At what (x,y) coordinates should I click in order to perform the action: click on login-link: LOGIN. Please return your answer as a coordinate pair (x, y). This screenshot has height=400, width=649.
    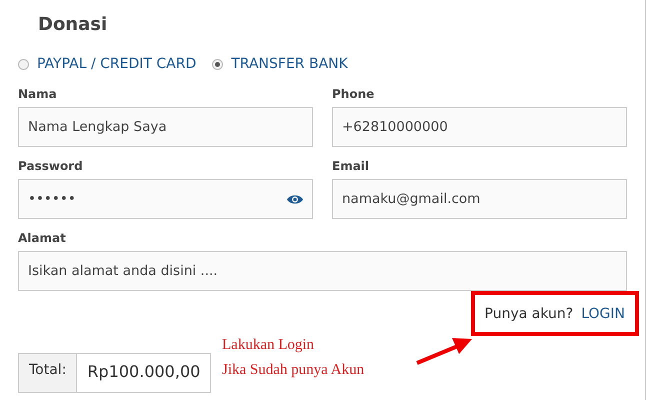
    Looking at the image, I should click on (603, 314).